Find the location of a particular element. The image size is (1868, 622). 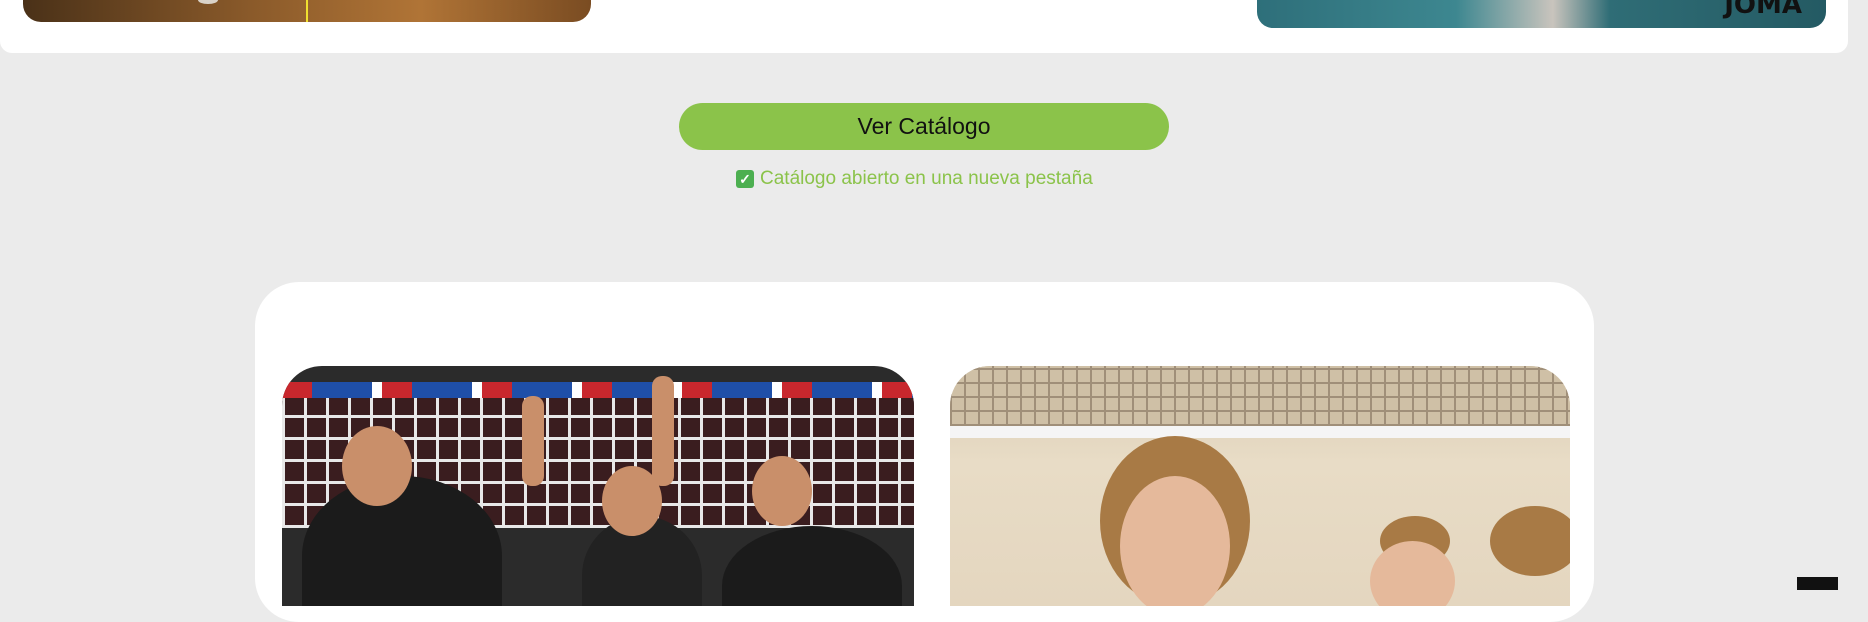

view-catalog-button: Ver Catálogo is located at coordinates (924, 126).